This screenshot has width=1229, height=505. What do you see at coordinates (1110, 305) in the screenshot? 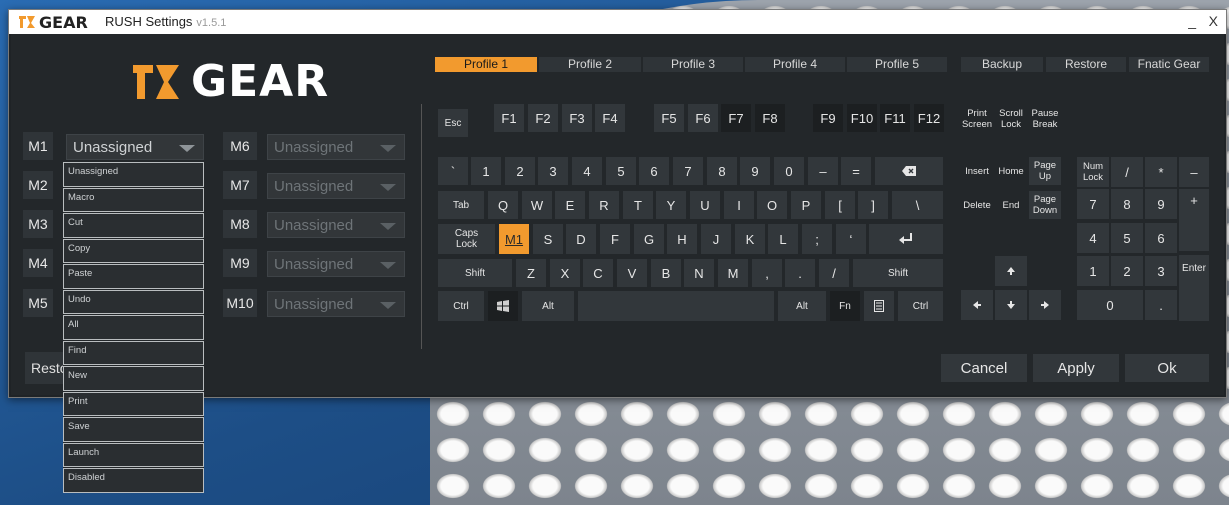
I see `key-num-0: 0` at bounding box center [1110, 305].